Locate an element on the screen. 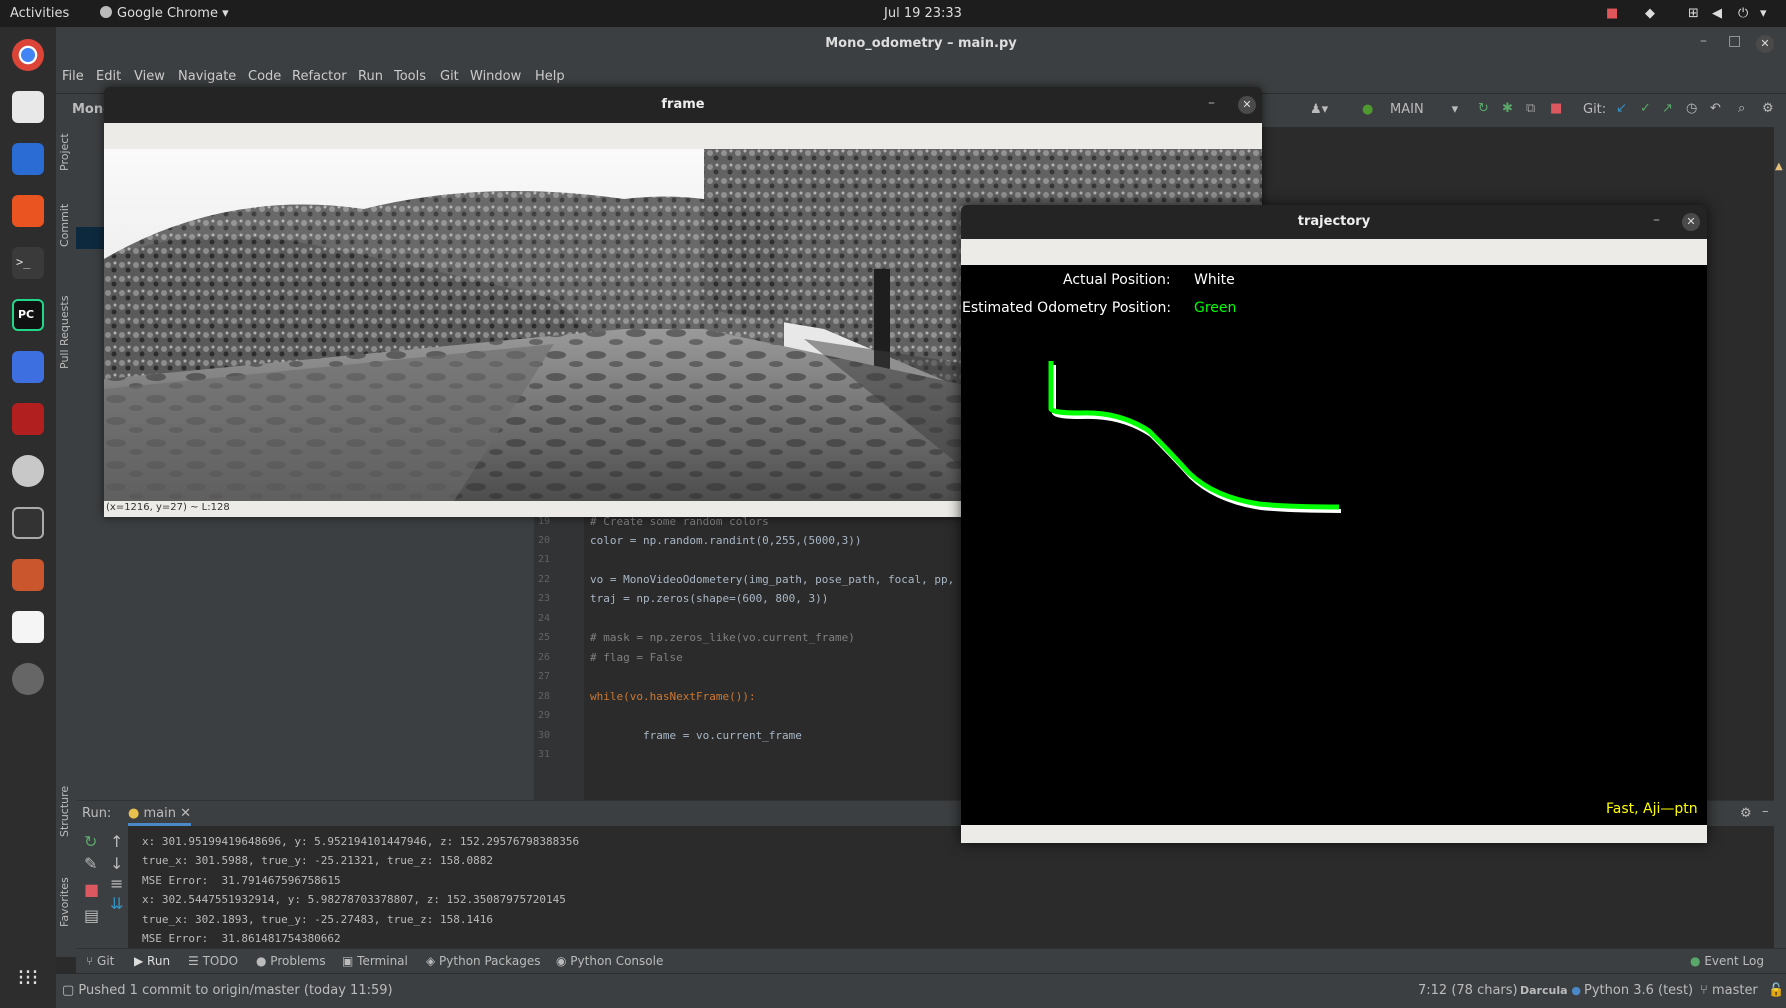  search-icon: ⌕ is located at coordinates (1741, 108).